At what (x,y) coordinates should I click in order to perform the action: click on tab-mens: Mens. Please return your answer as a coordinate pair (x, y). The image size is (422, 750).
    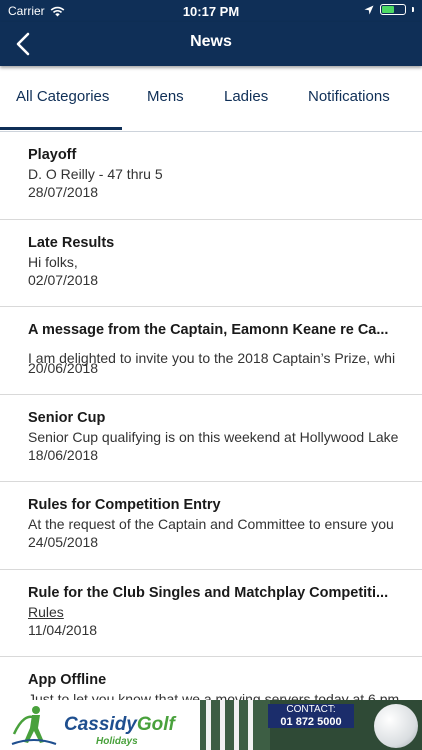
    Looking at the image, I should click on (165, 96).